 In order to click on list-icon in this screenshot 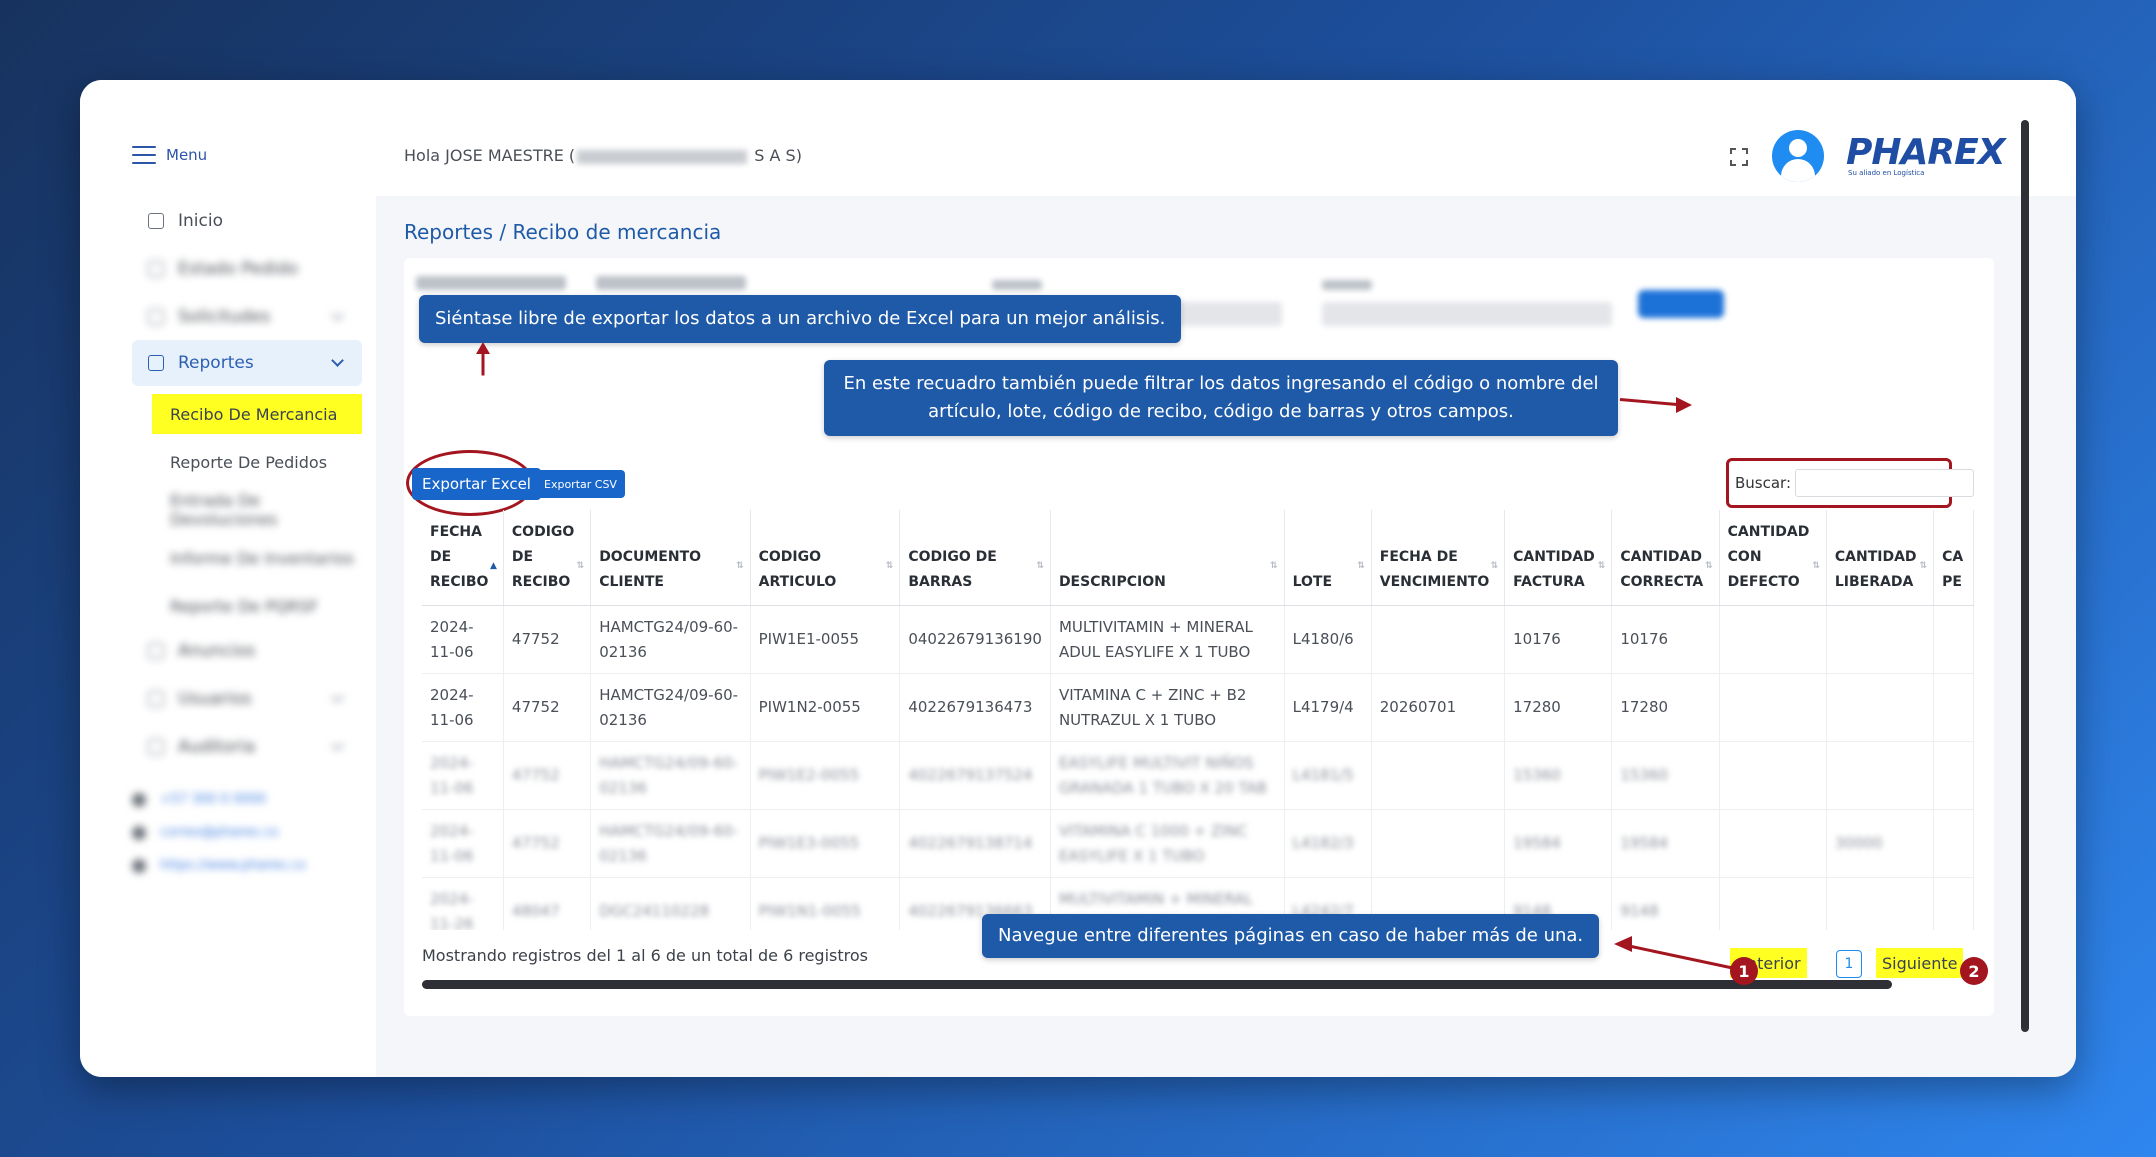, I will do `click(156, 317)`.